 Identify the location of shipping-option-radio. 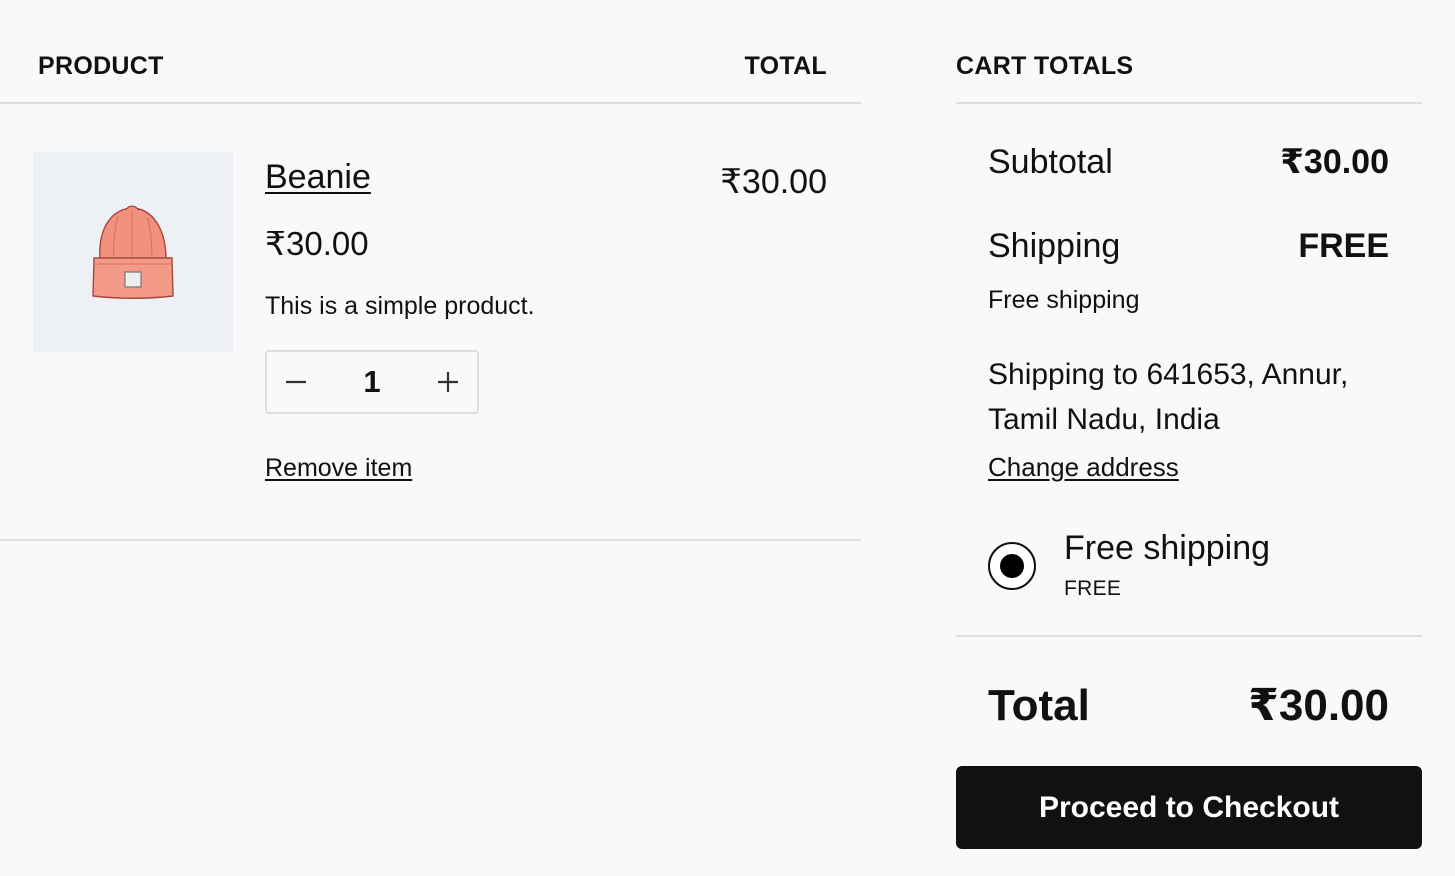
(1012, 566).